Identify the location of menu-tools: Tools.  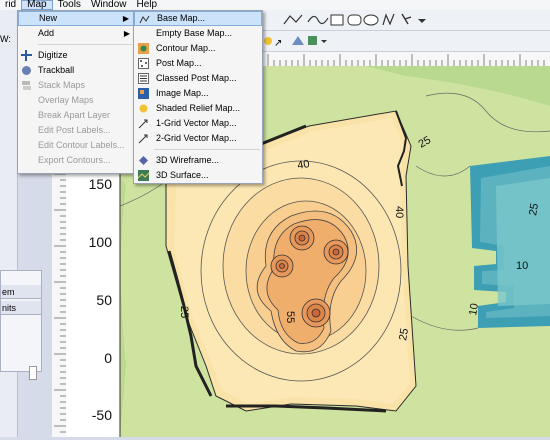
(69, 5).